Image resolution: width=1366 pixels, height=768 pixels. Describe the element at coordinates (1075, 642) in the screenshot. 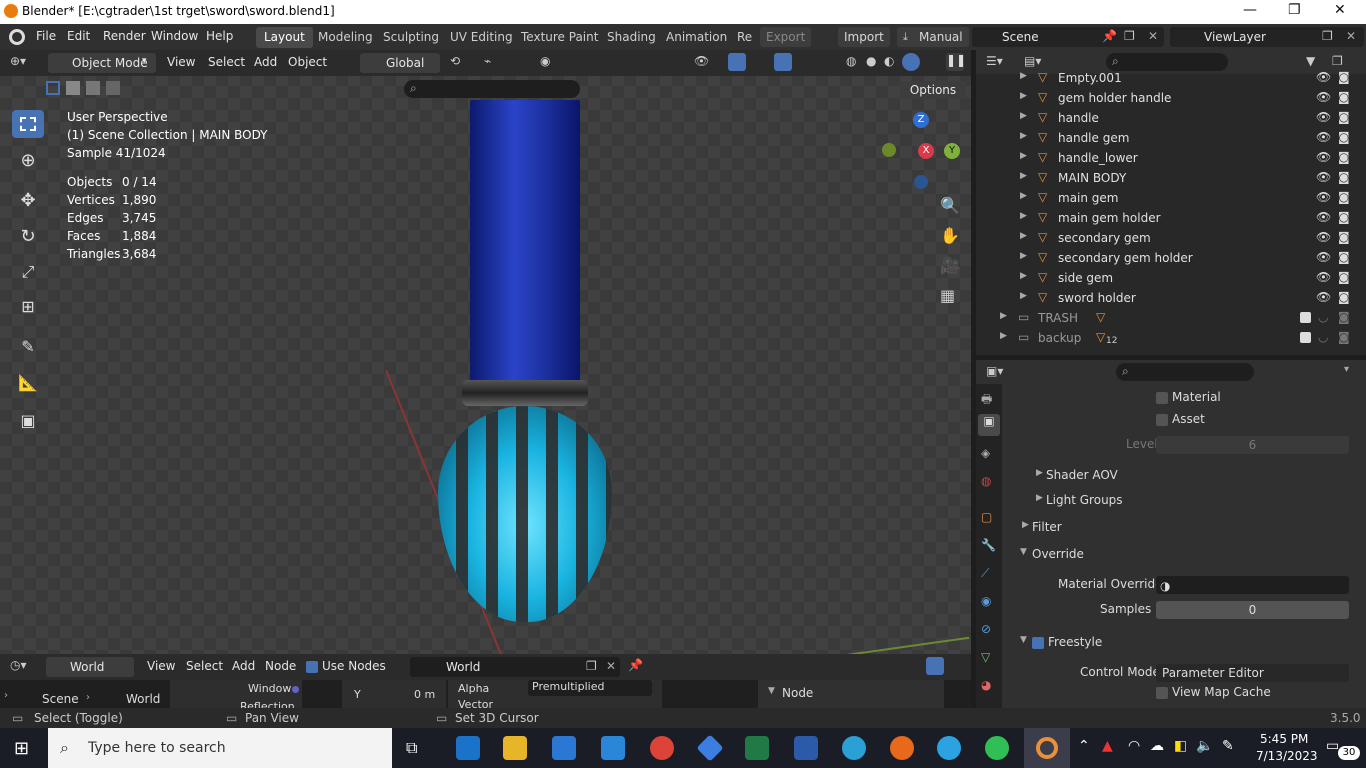

I see `freestyle-panel: Freestyle` at that location.